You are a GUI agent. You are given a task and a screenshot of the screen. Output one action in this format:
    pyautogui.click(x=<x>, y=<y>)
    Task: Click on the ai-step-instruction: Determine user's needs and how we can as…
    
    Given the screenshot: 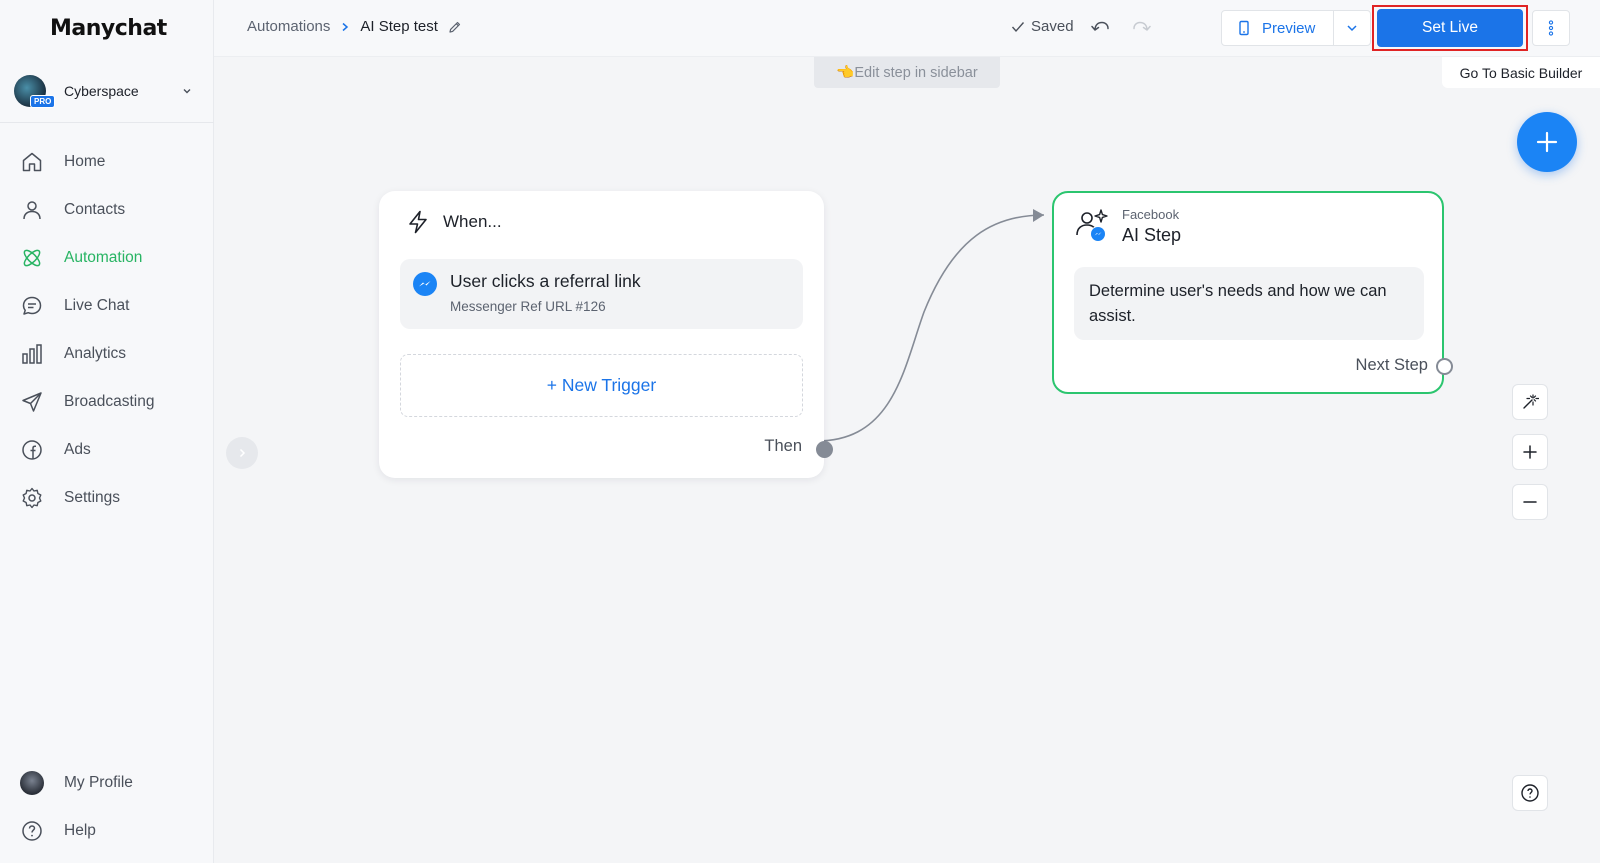 What is the action you would take?
    pyautogui.click(x=1249, y=303)
    